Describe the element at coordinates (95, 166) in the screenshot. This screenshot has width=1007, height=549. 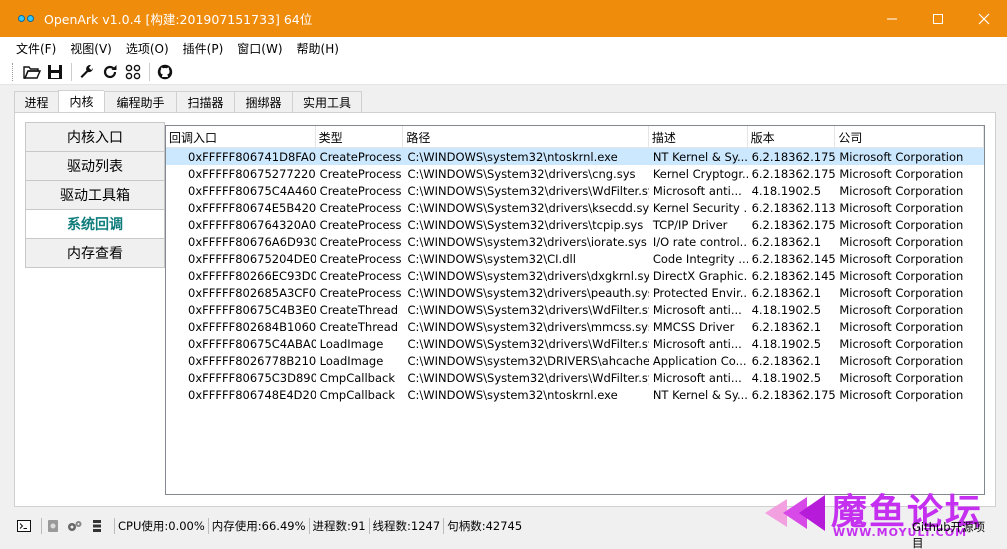
I see `sidenav-item-1: 驱动列表` at that location.